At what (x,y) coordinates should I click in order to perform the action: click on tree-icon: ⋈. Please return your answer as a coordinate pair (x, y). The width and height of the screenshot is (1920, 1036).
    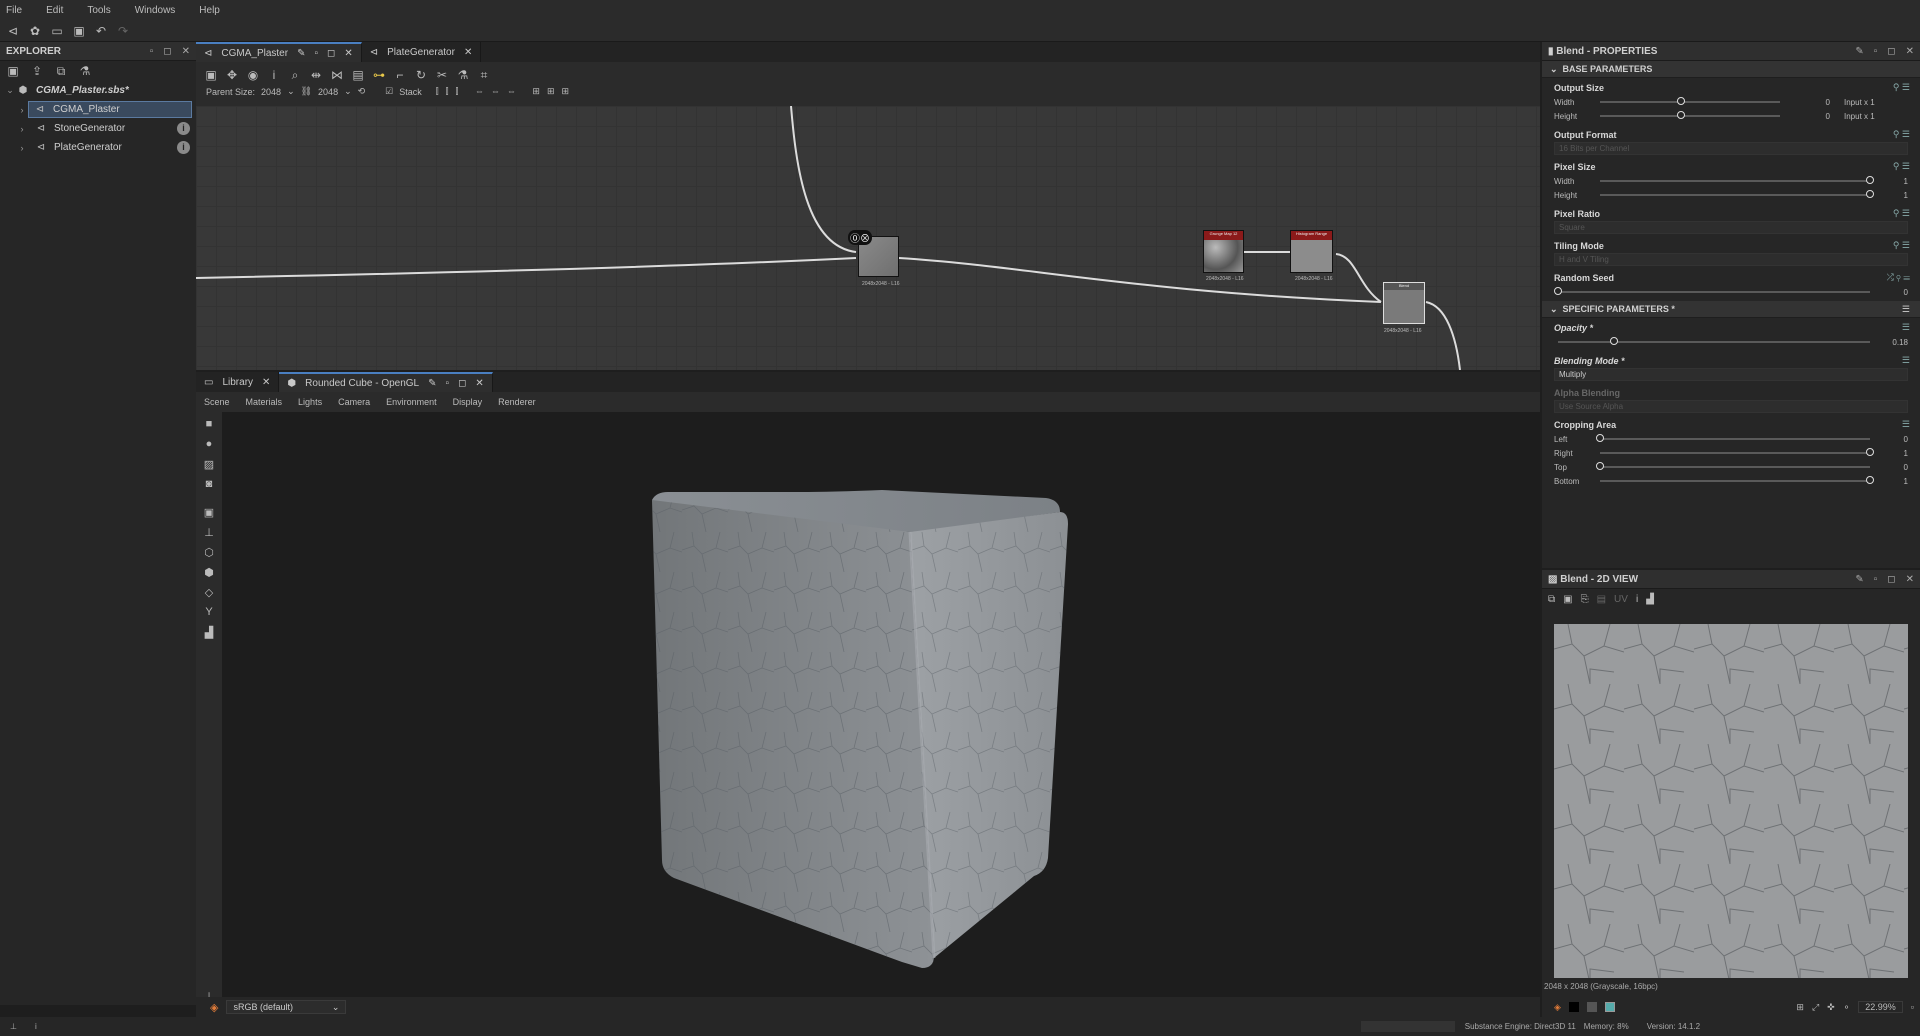
    Looking at the image, I should click on (337, 75).